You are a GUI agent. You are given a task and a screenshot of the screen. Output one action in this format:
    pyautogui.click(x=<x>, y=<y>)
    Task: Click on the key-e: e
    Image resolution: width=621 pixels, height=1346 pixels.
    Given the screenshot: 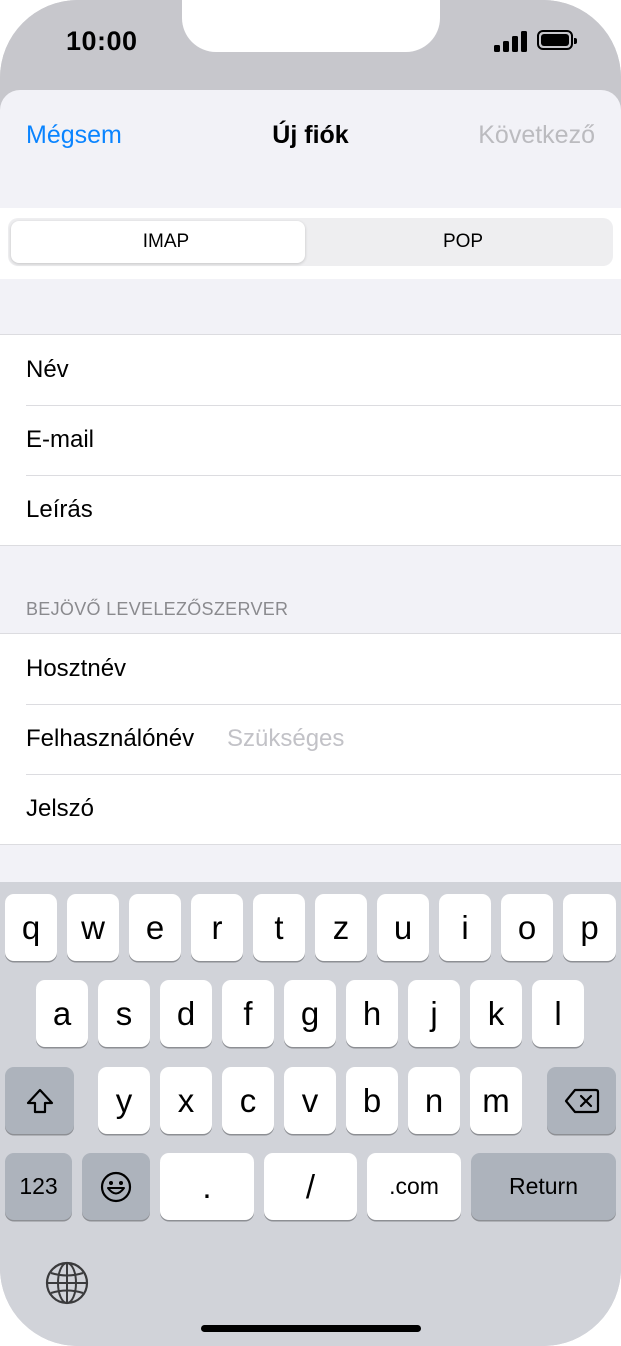 What is the action you would take?
    pyautogui.click(x=155, y=927)
    